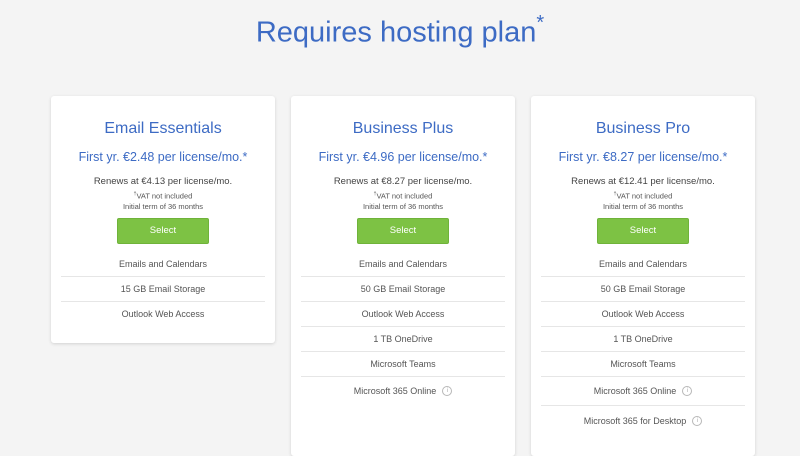  Describe the element at coordinates (643, 157) in the screenshot. I see `plan-price: First yr. €8.27 per license/mo.*` at that location.